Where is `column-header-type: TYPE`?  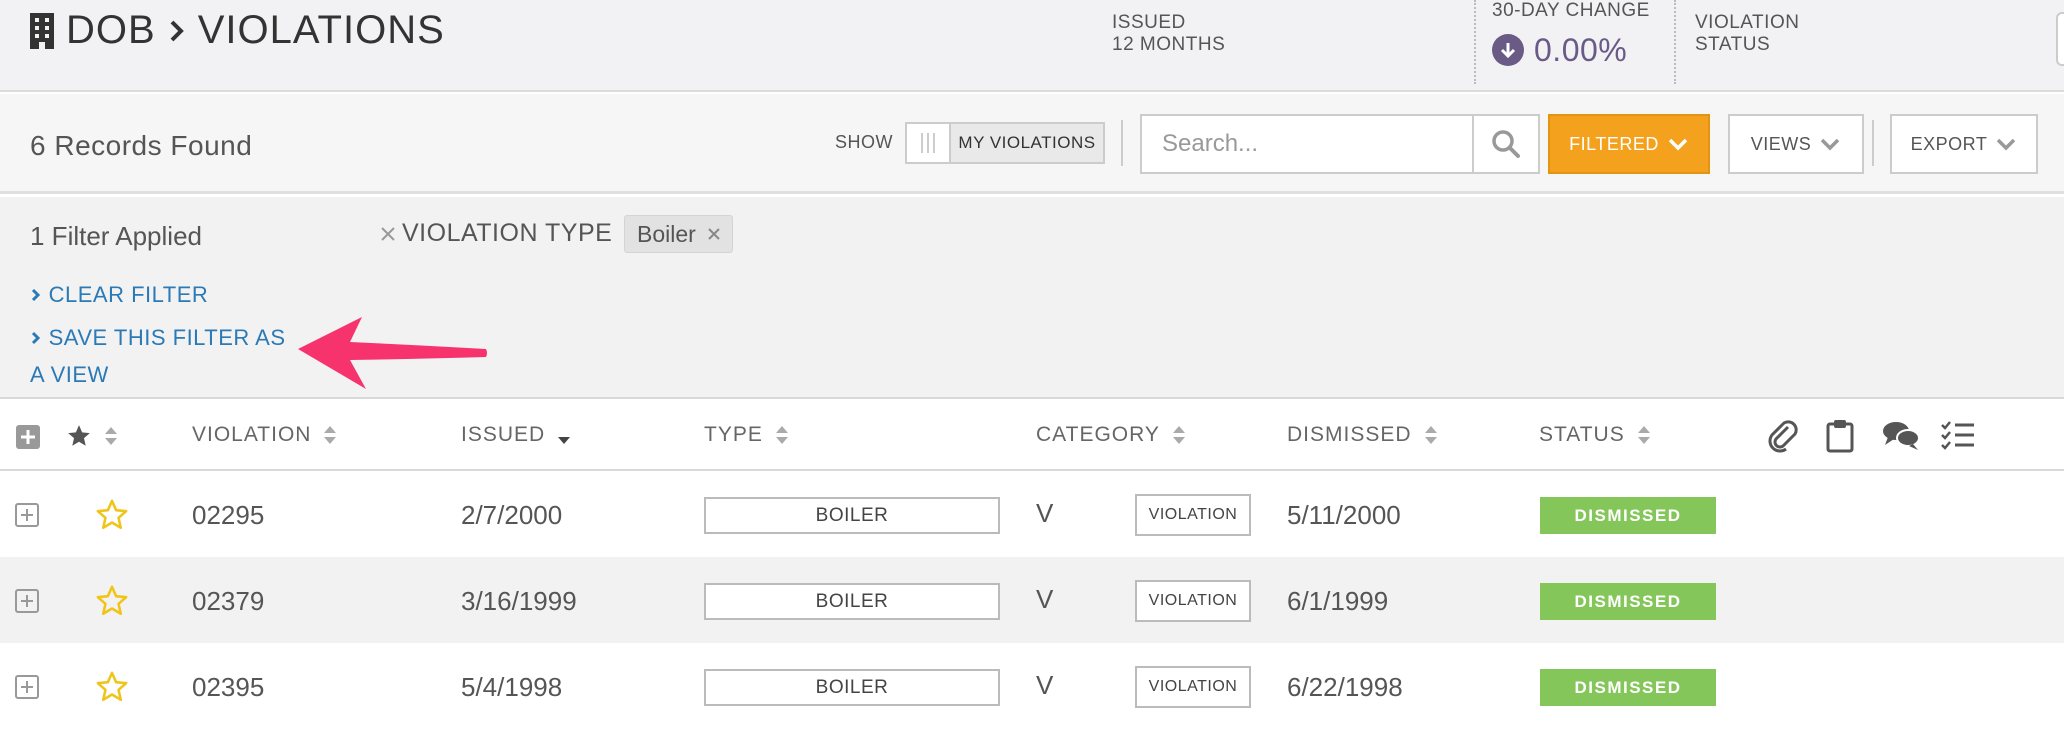
column-header-type: TYPE is located at coordinates (746, 435).